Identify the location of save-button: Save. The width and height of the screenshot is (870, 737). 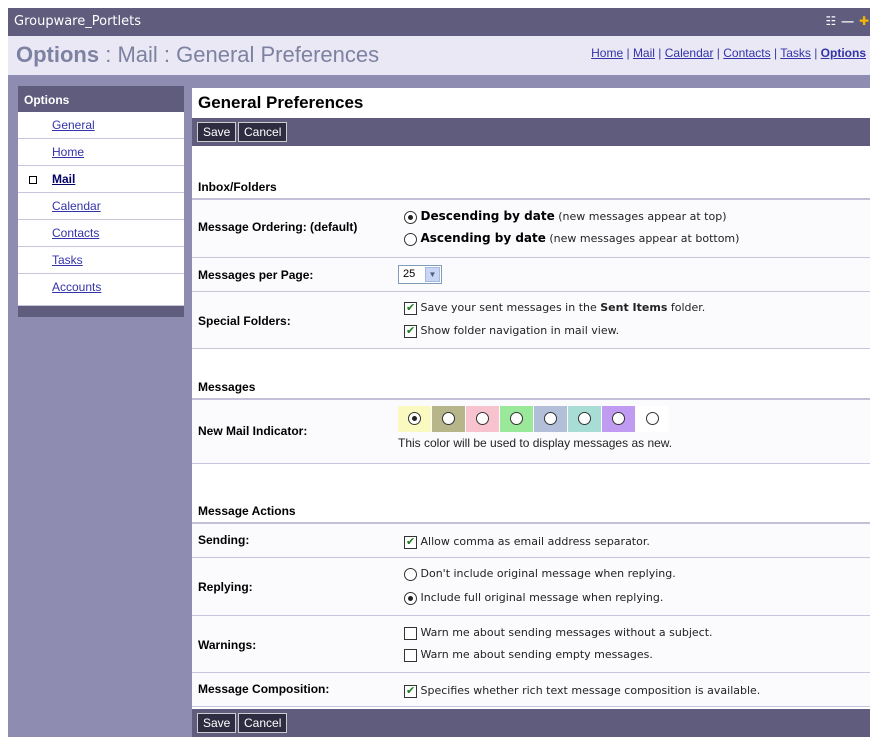
(217, 132).